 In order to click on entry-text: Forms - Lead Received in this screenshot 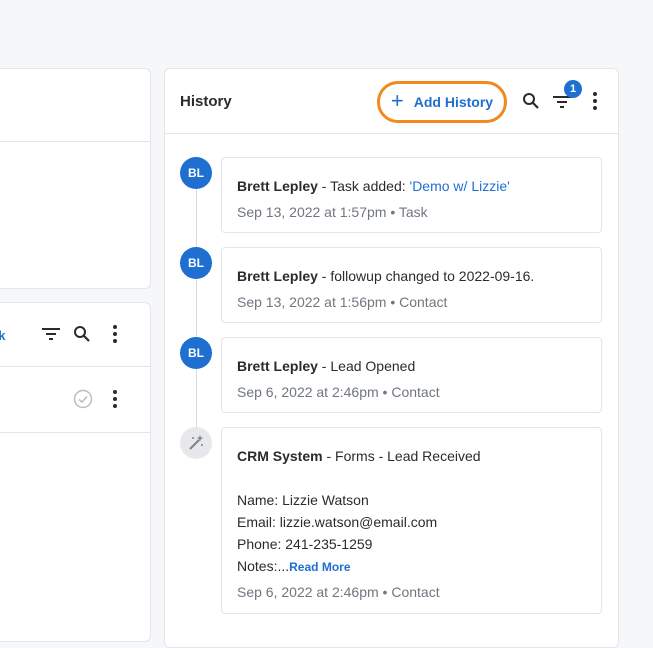, I will do `click(408, 456)`.